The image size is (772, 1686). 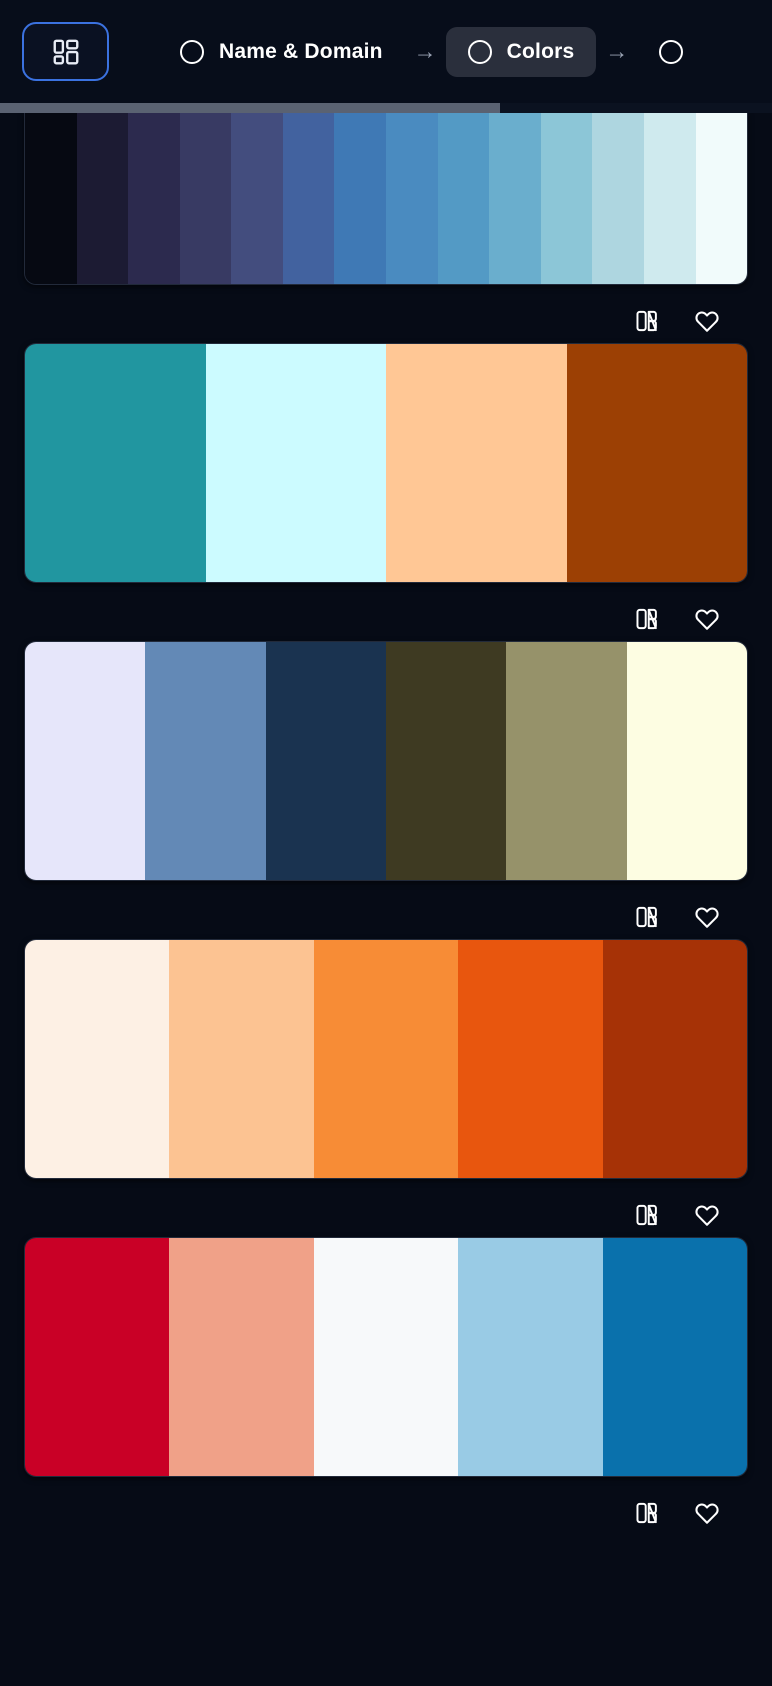 I want to click on step-next, so click(x=678, y=52).